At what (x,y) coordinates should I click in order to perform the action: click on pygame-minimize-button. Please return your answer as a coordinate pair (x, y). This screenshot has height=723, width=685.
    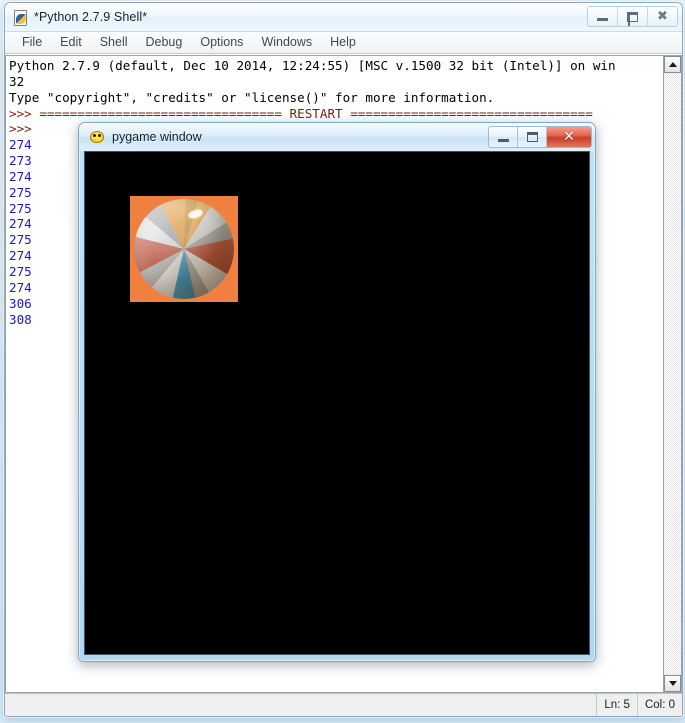
    Looking at the image, I should click on (503, 137).